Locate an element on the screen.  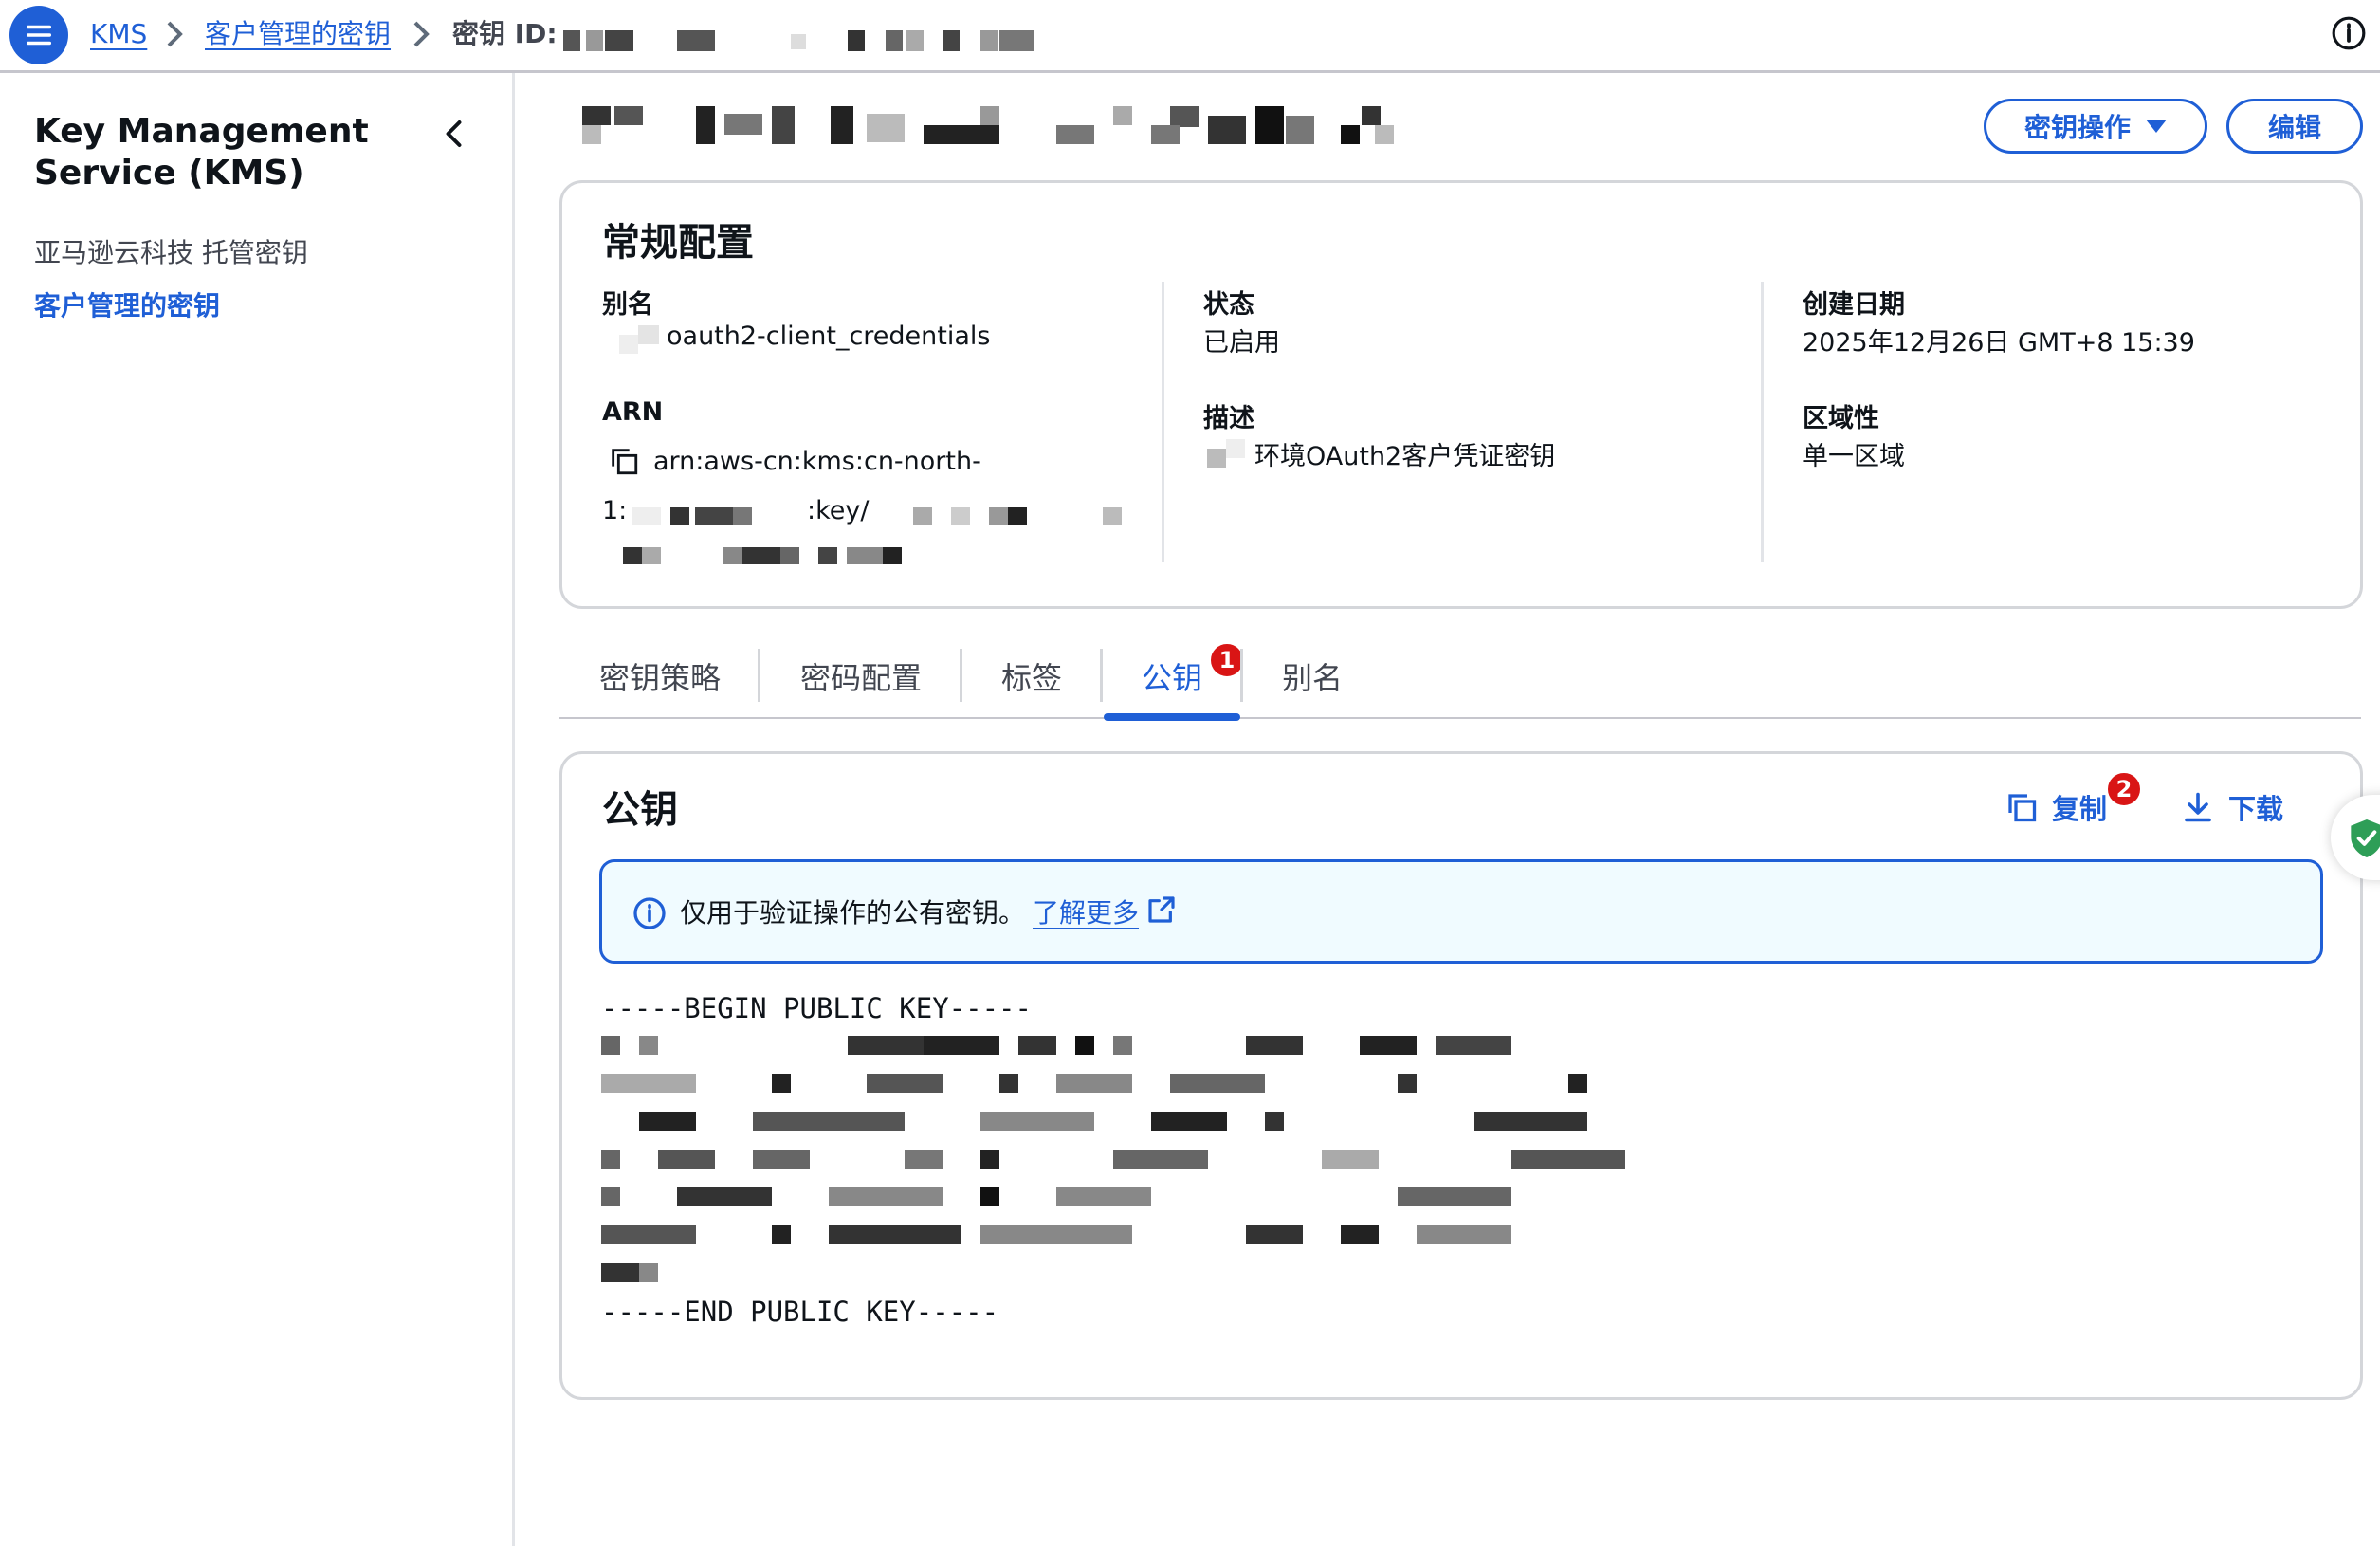
tabs-rule is located at coordinates (1460, 718).